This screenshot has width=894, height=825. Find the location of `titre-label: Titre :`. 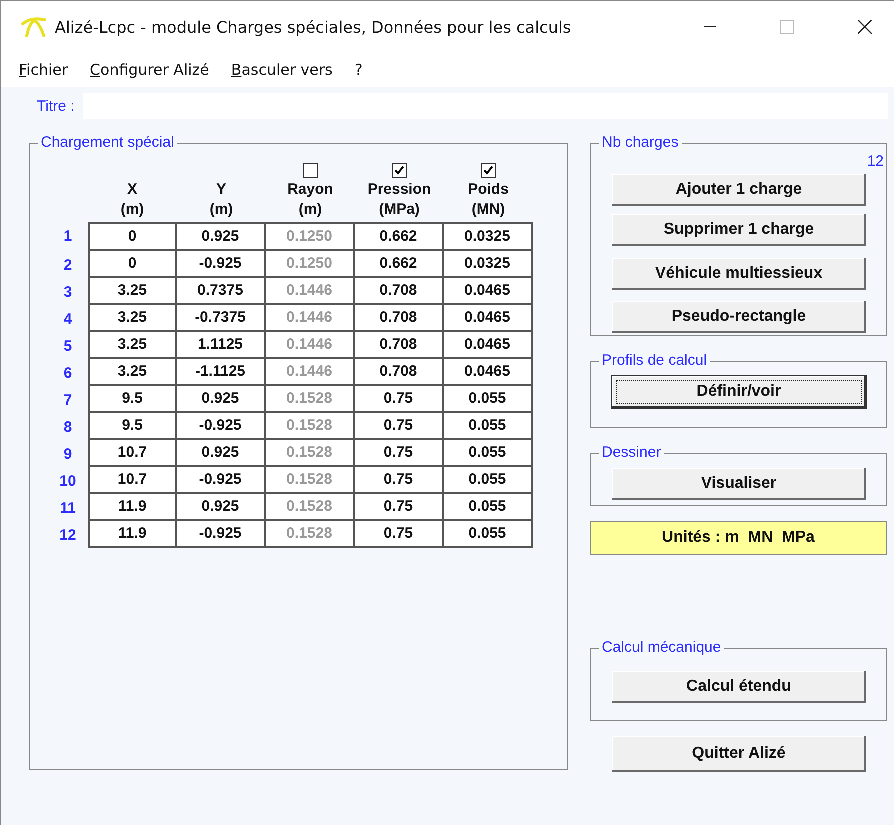

titre-label: Titre : is located at coordinates (56, 106).